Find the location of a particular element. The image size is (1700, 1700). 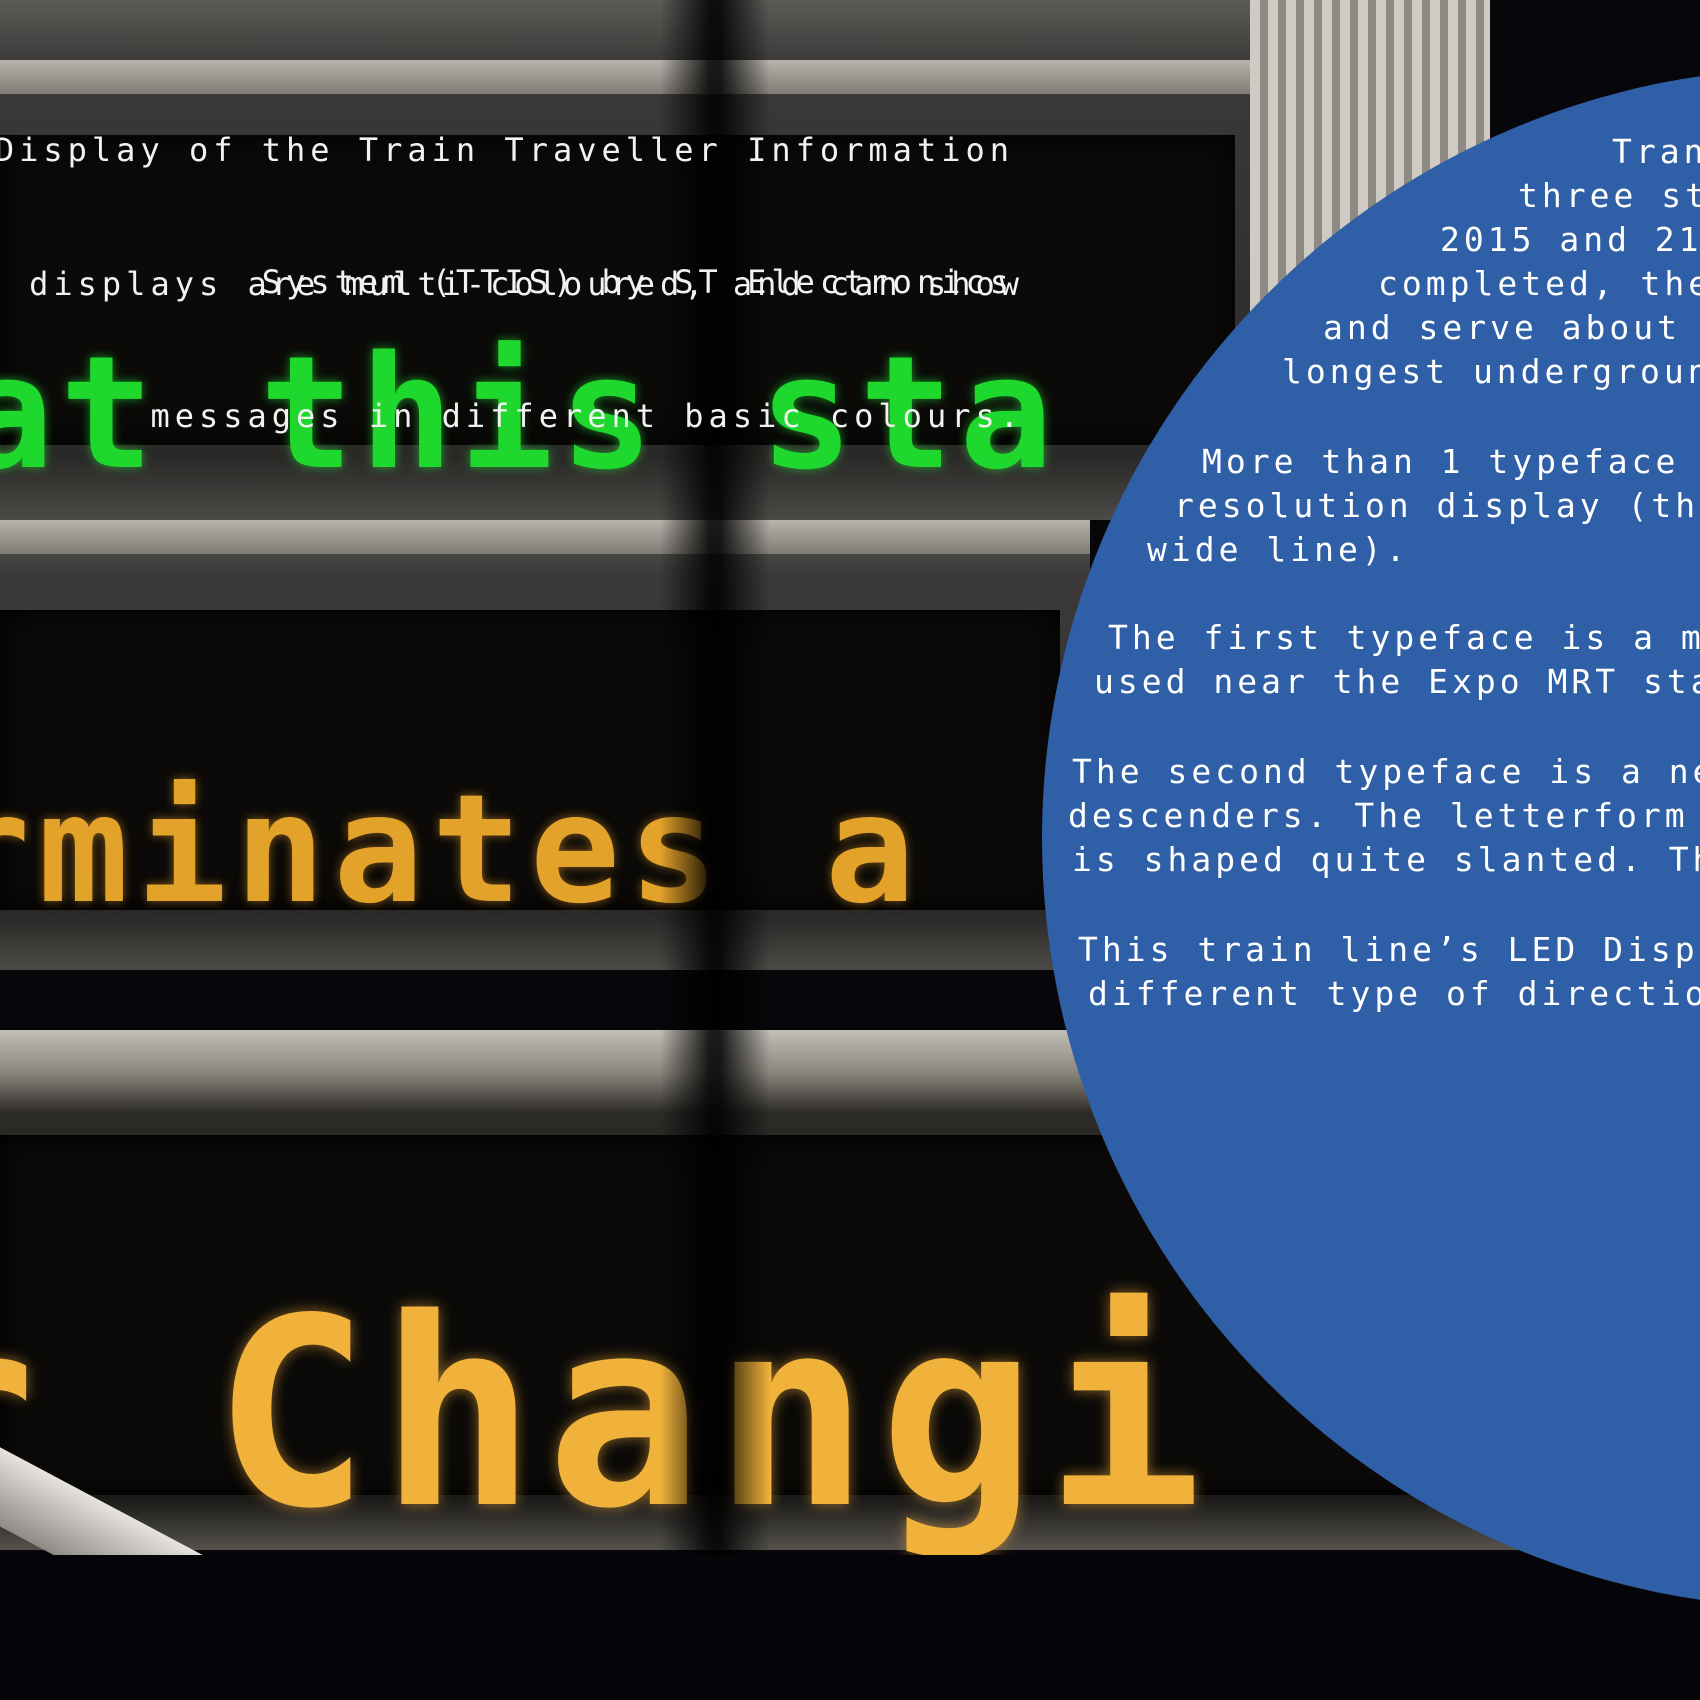

circle-text-line: is shaped quite slanted. This is located at coordinates (1386, 859).